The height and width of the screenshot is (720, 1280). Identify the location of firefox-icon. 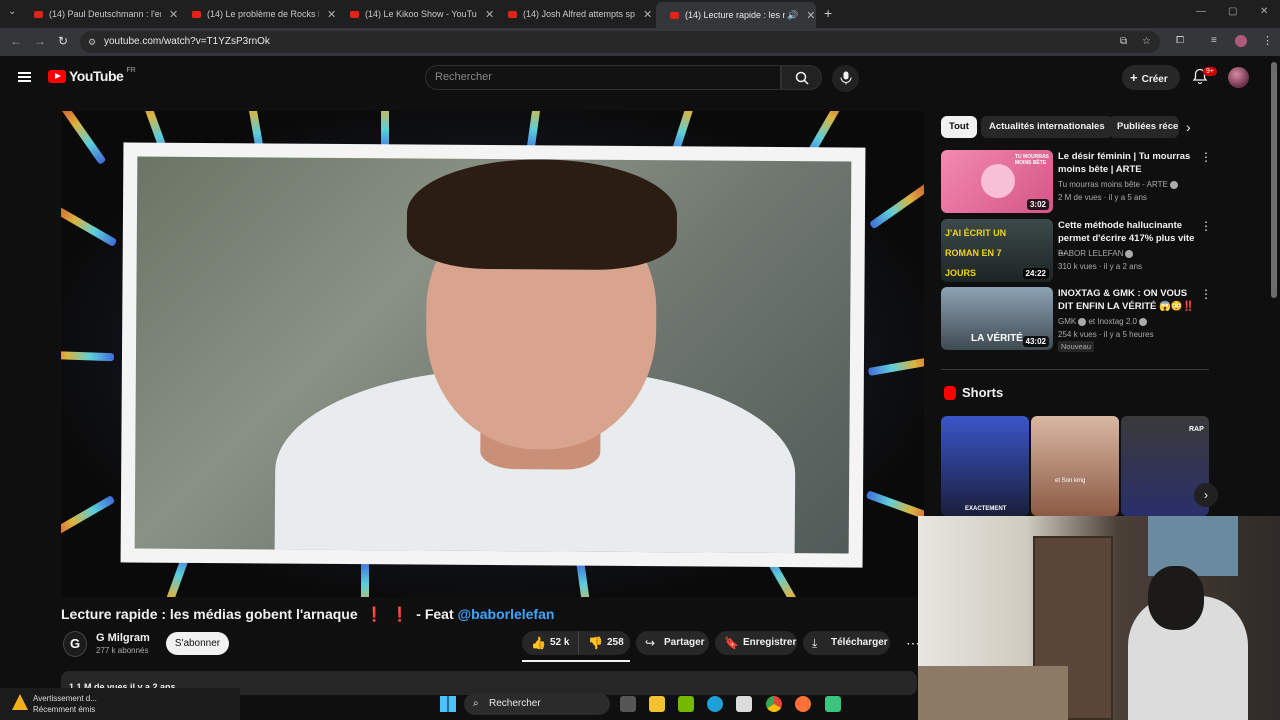
(803, 704).